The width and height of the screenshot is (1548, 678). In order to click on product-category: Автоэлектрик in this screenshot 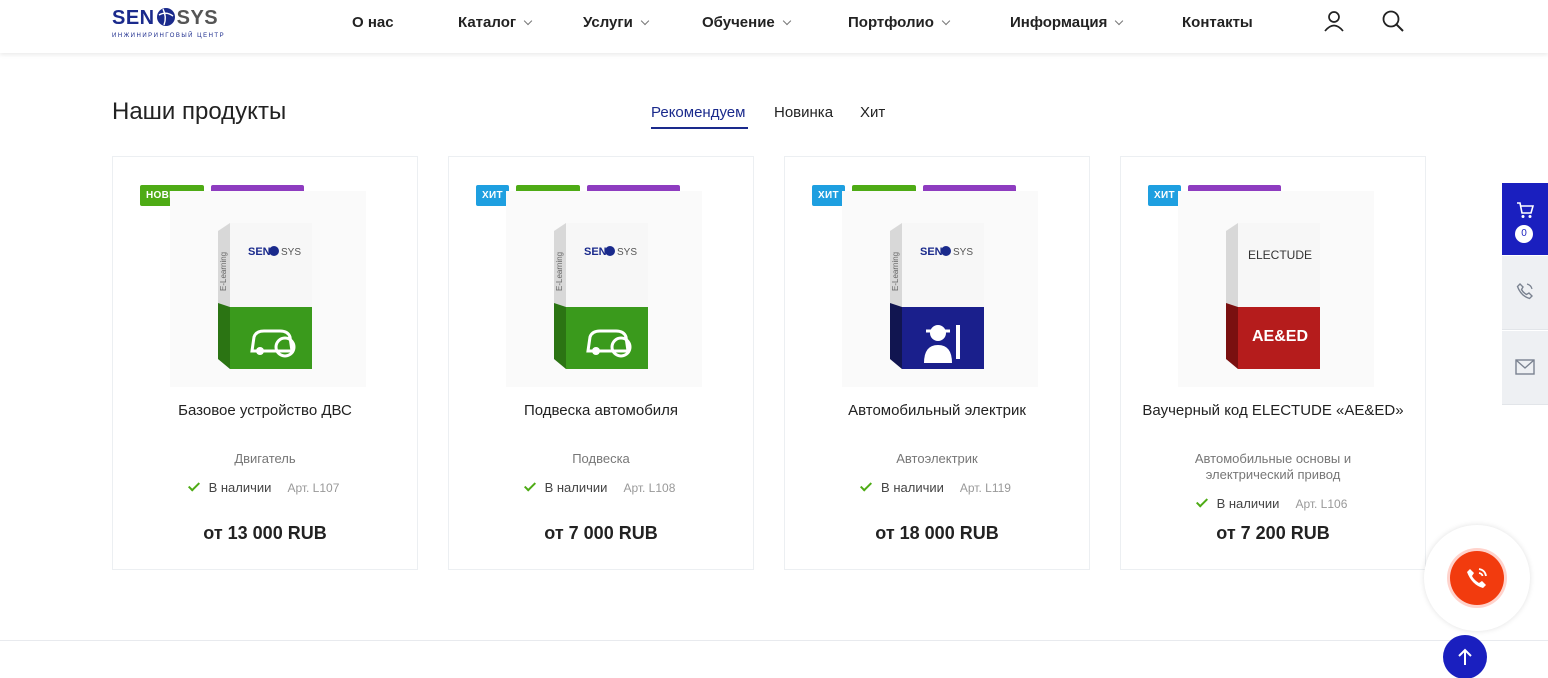, I will do `click(937, 458)`.